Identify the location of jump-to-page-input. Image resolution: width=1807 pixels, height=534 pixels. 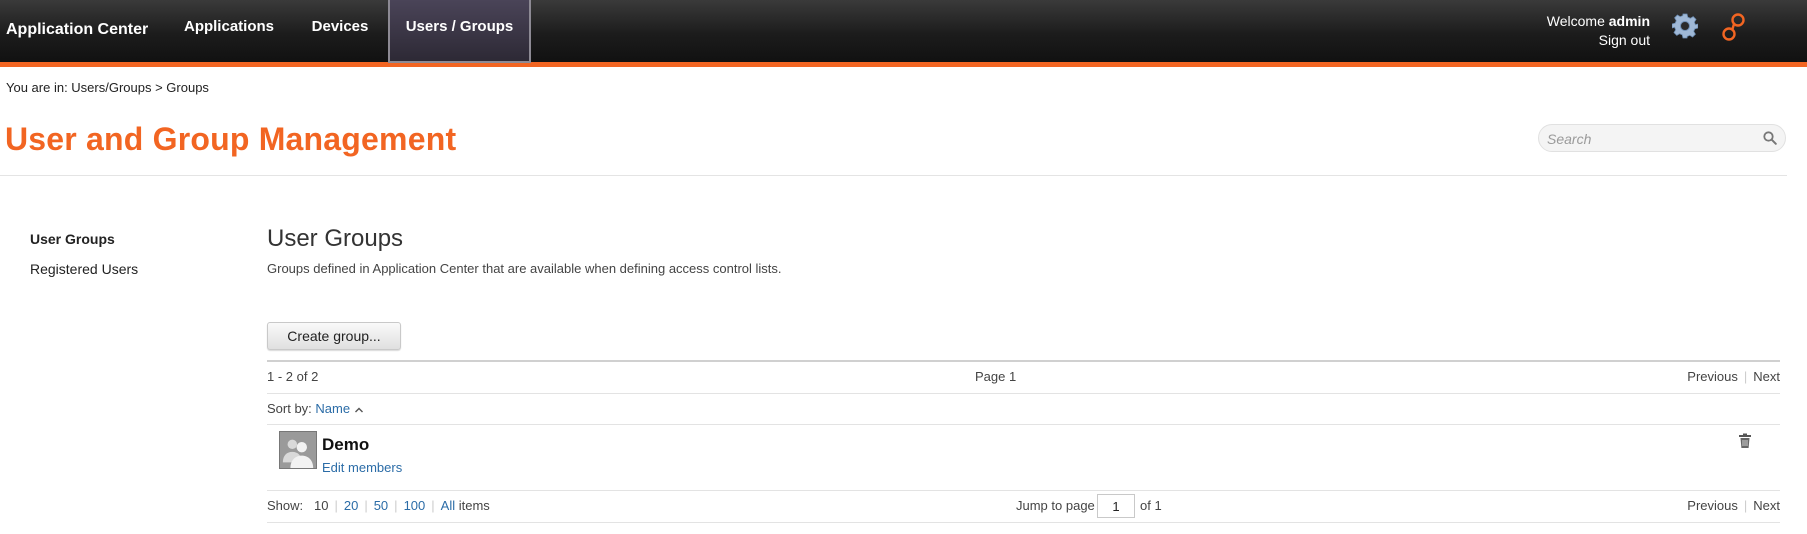
(1116, 506).